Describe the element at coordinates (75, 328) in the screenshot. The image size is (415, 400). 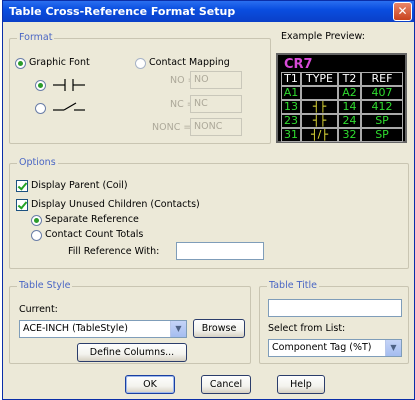
I see `current-style-value: ACE-INCH (TableStyle)` at that location.